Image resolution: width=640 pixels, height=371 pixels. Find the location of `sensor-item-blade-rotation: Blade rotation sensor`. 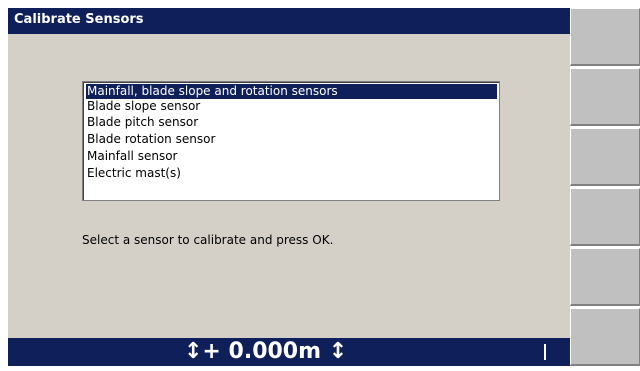

sensor-item-blade-rotation: Blade rotation sensor is located at coordinates (291, 139).